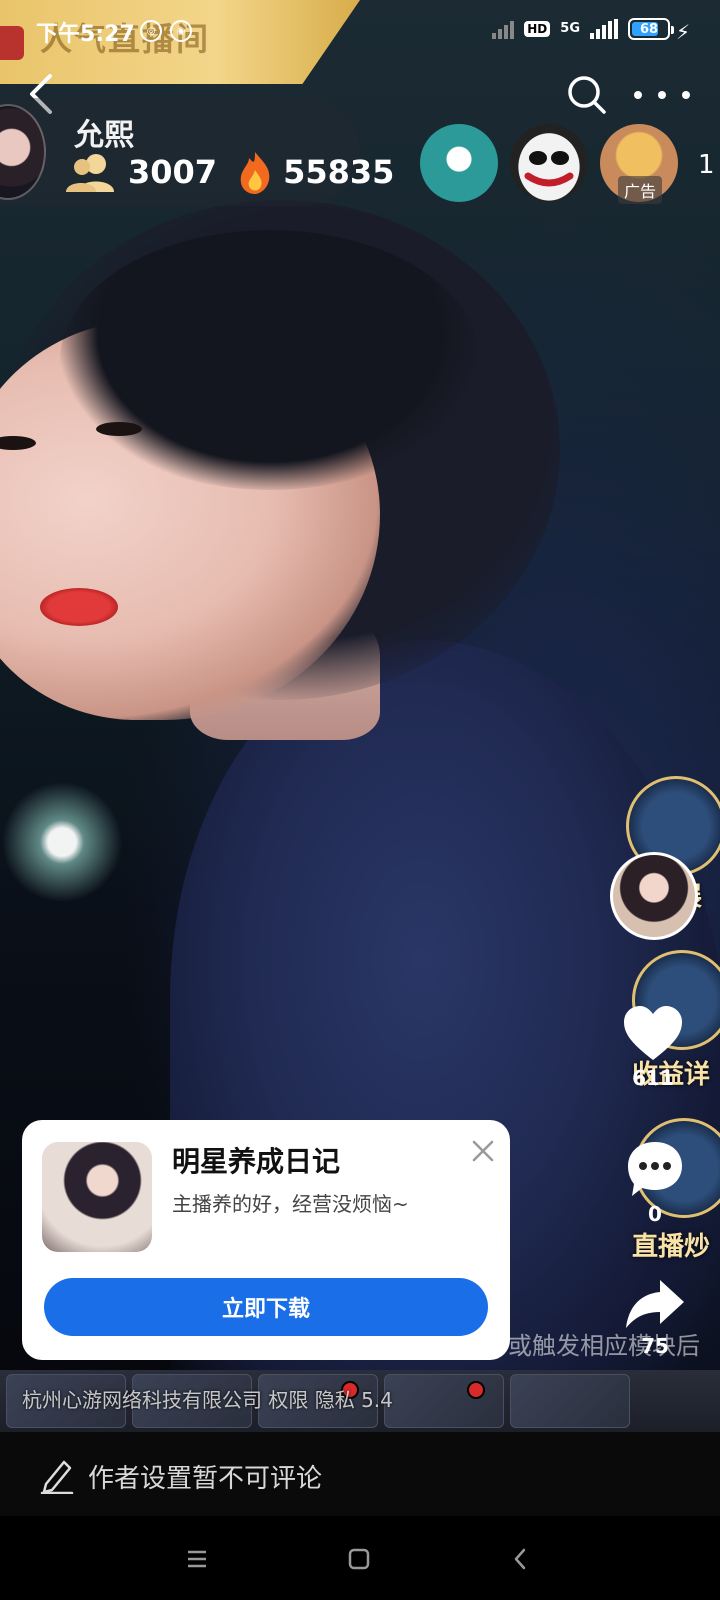 This screenshot has width=720, height=1600. What do you see at coordinates (205, 1479) in the screenshot?
I see `comment-disabled-text: 作者设置暂不可评论` at bounding box center [205, 1479].